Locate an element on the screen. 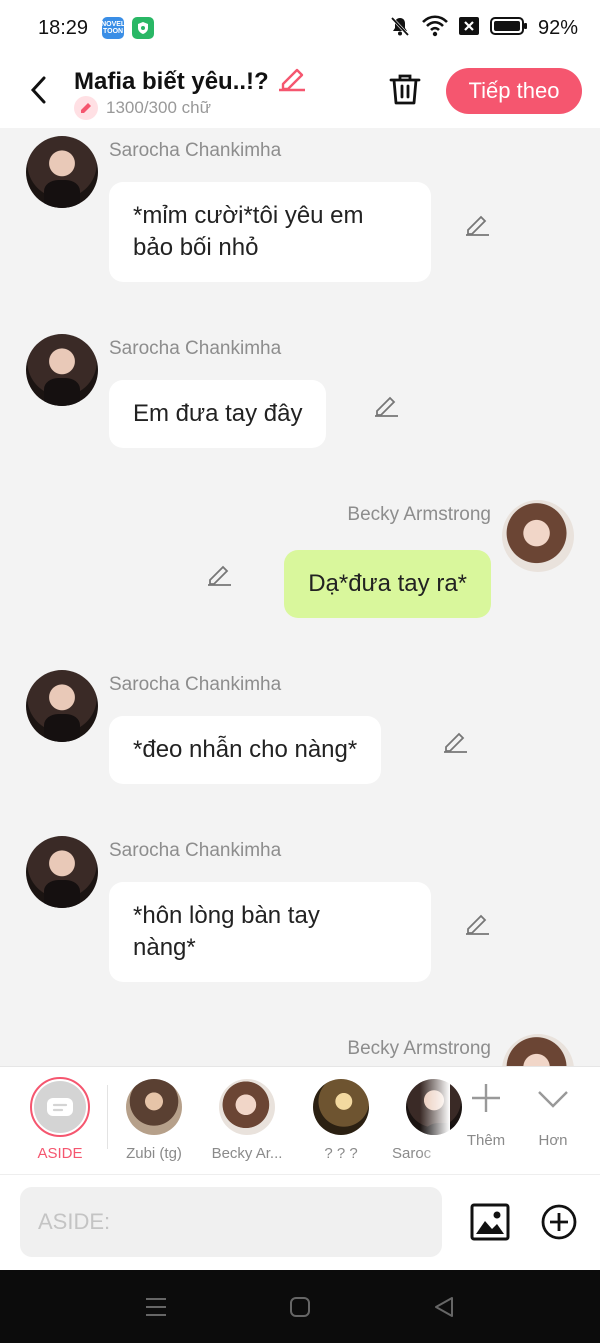 This screenshot has height=1343, width=600. divider is located at coordinates (107, 1117).